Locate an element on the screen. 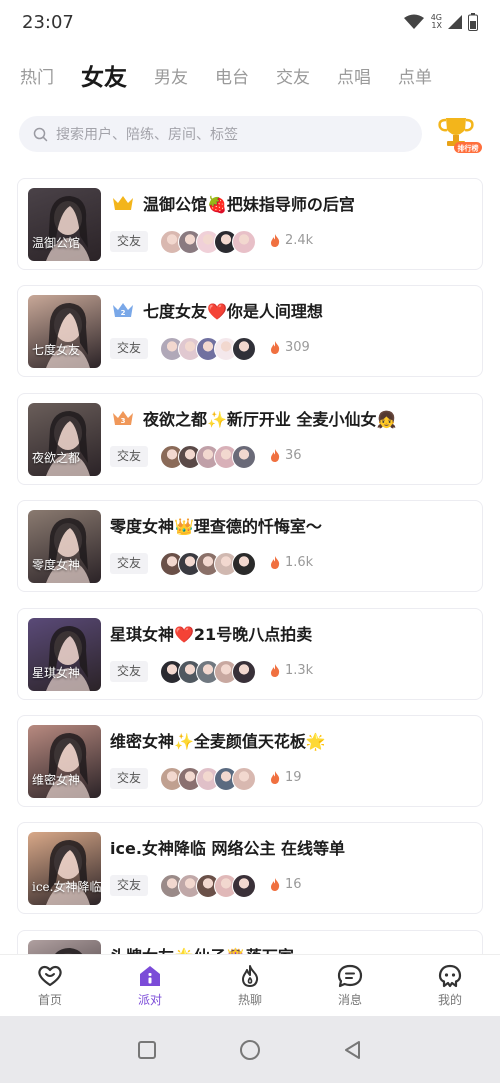 The height and width of the screenshot is (1083, 500). room-title: ice.女神降临 网络公主 在线等单 is located at coordinates (228, 849).